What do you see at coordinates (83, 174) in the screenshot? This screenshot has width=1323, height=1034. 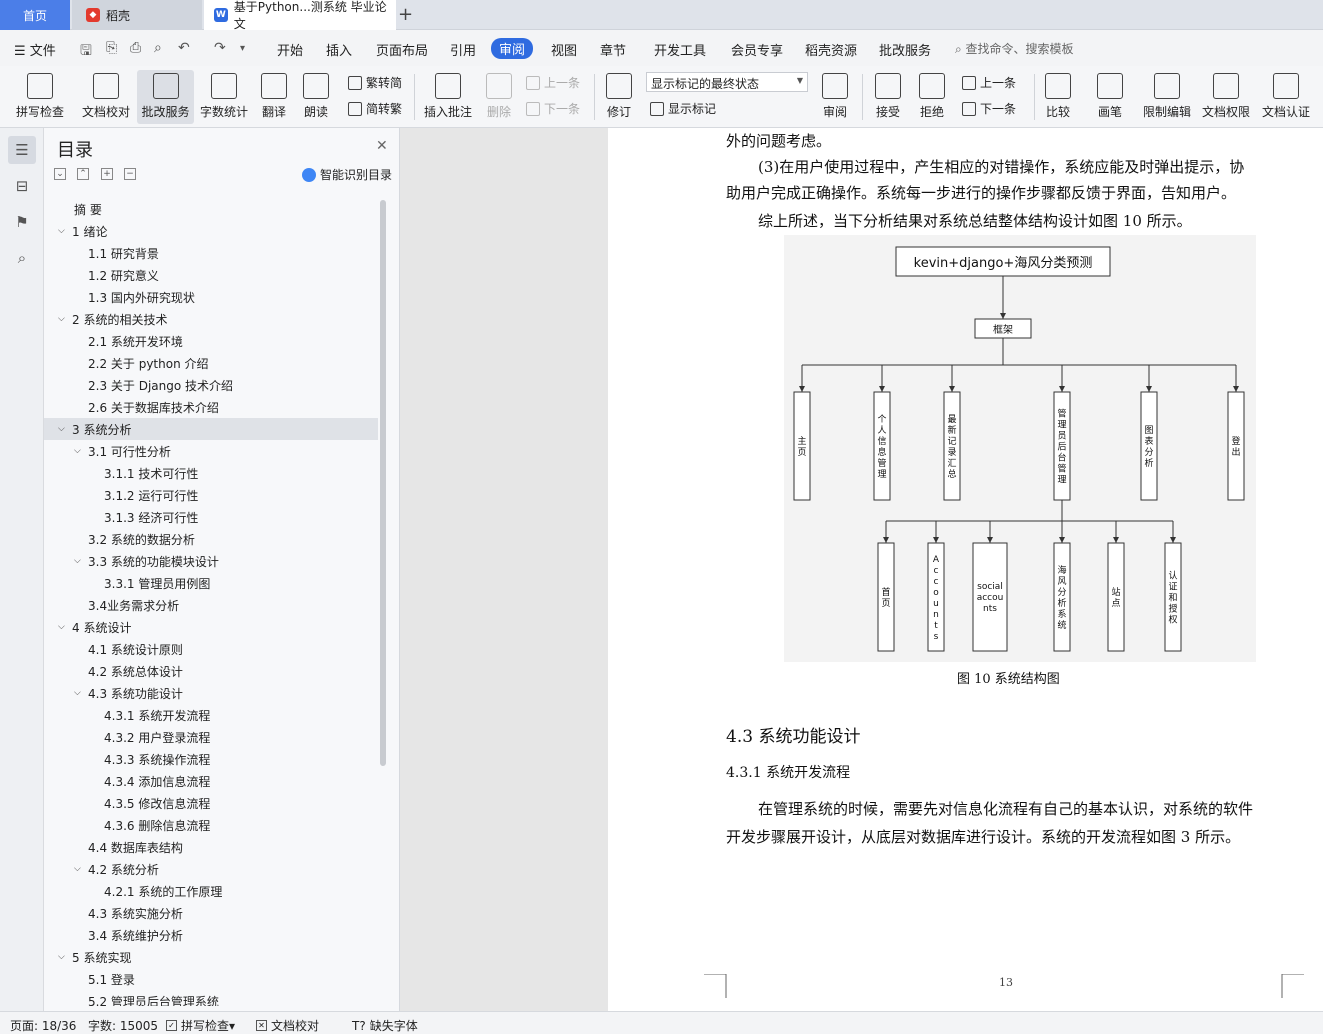 I see `expand-up-icon: ⌃` at bounding box center [83, 174].